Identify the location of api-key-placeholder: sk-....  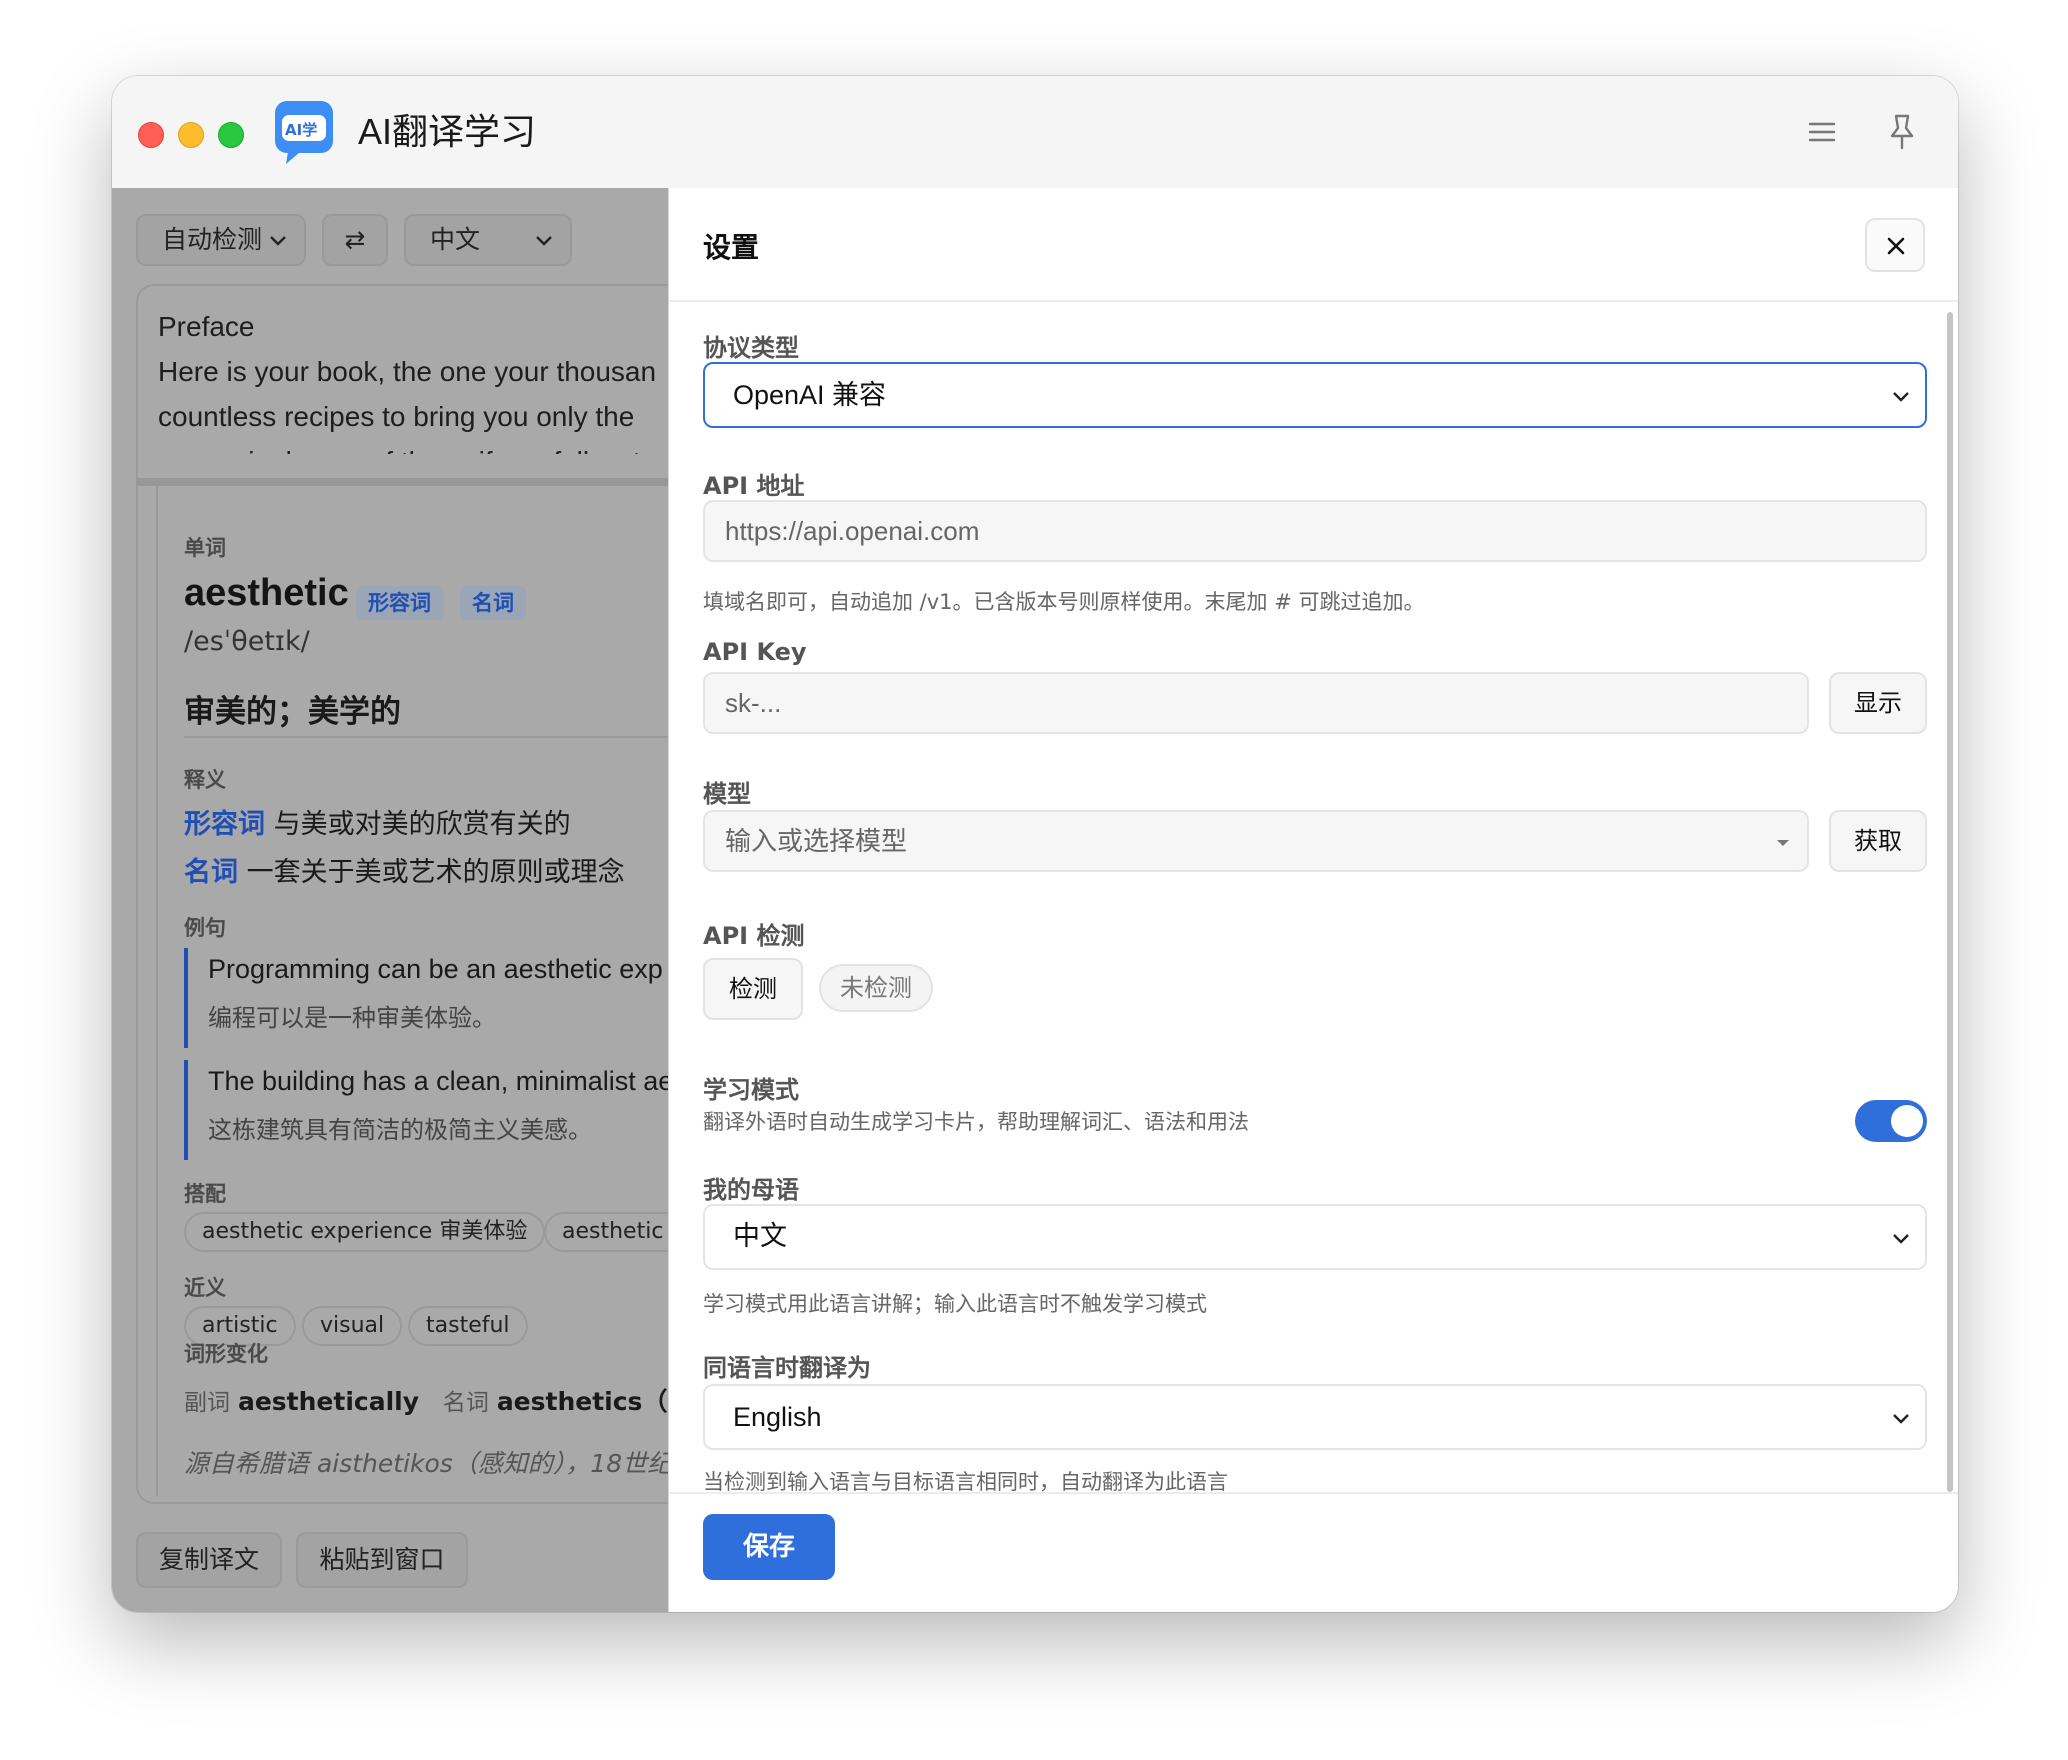
(753, 703).